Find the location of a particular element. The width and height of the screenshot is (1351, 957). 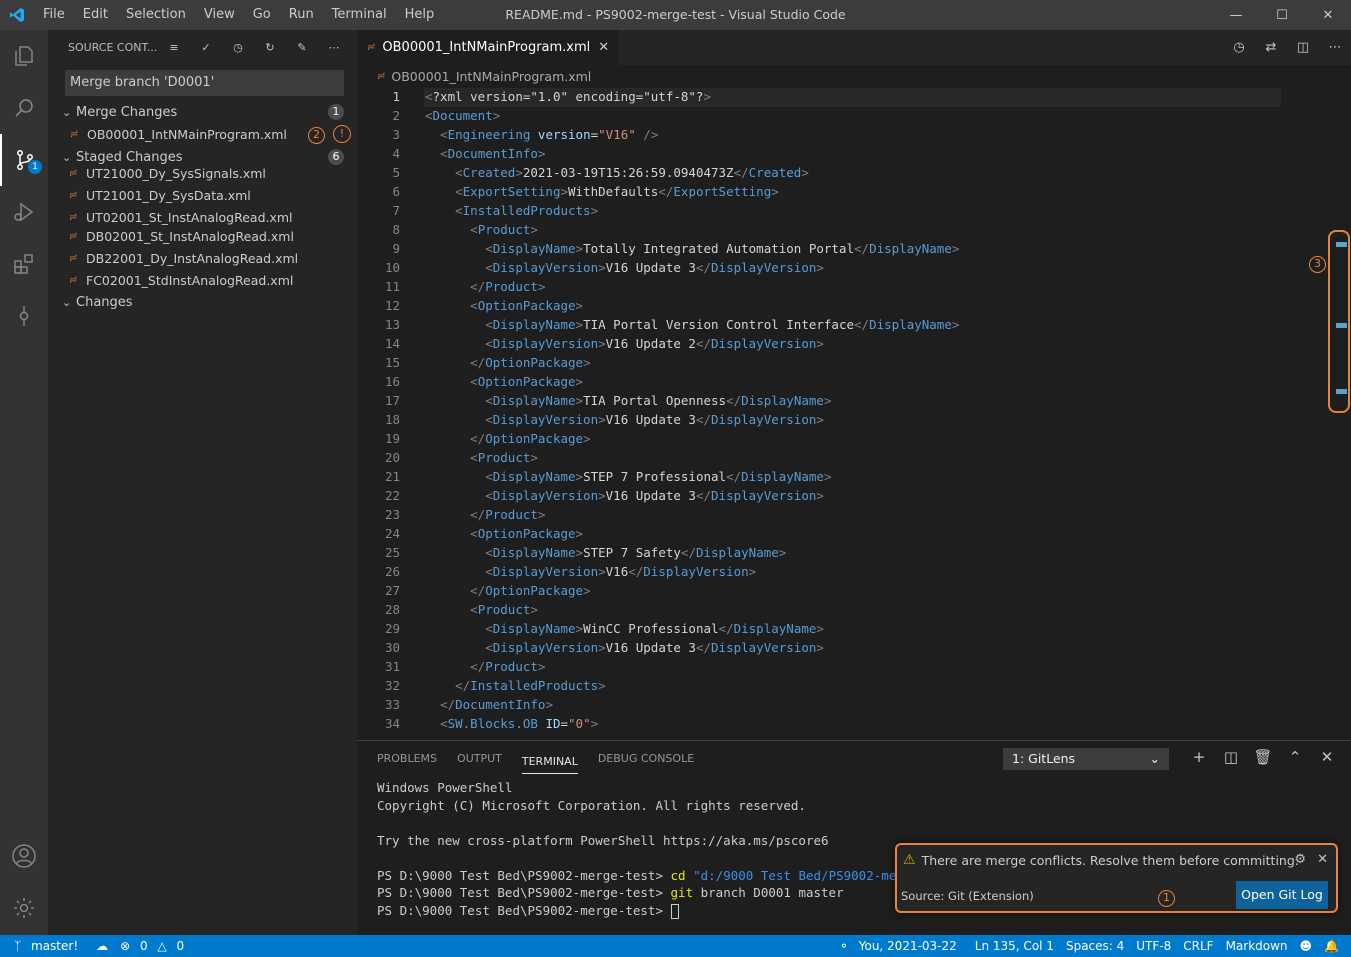

extensions-icon is located at coordinates (24, 264).